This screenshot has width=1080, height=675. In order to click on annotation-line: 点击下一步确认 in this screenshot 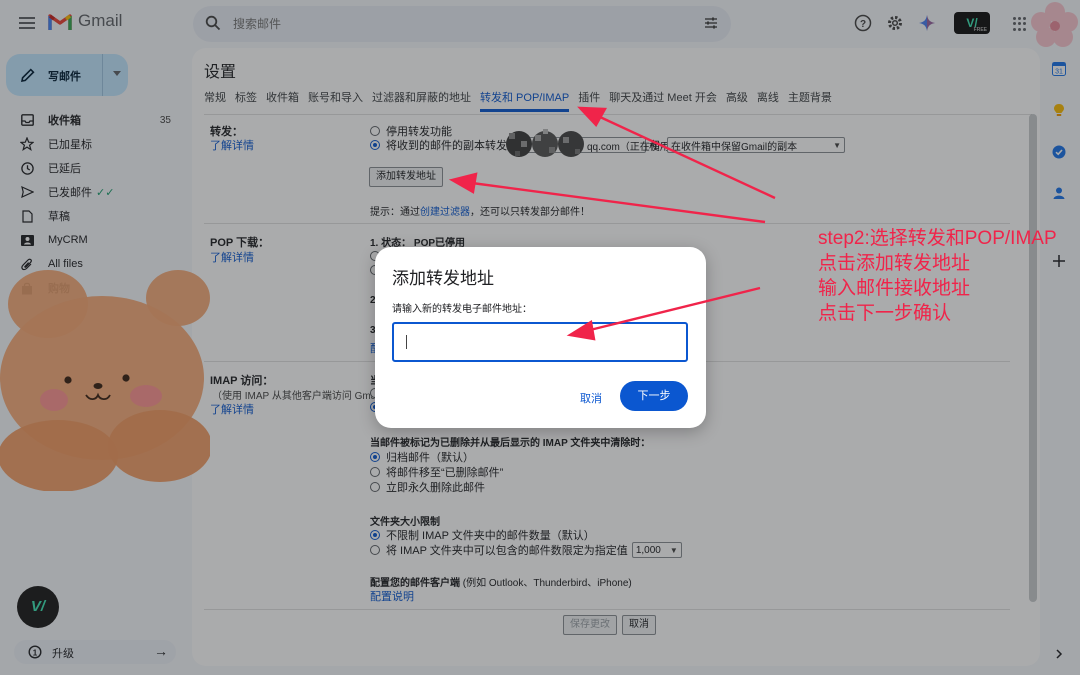, I will do `click(885, 313)`.